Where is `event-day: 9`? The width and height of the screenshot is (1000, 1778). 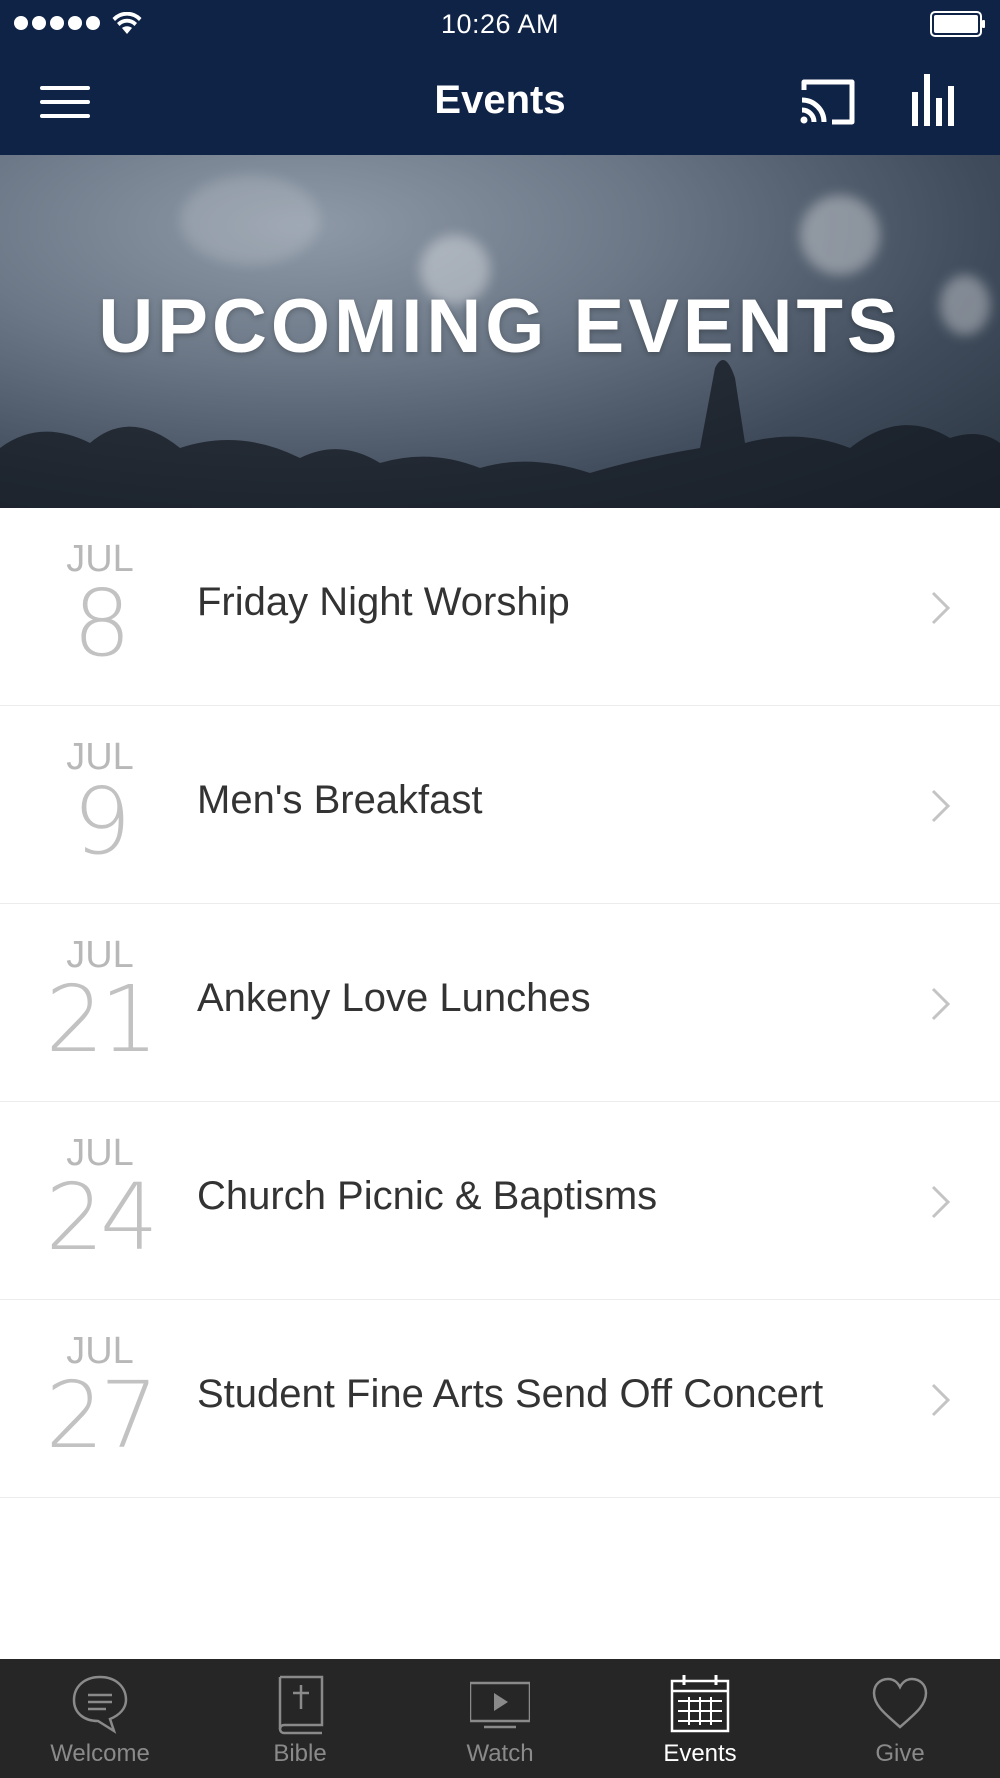 event-day: 9 is located at coordinates (102, 821).